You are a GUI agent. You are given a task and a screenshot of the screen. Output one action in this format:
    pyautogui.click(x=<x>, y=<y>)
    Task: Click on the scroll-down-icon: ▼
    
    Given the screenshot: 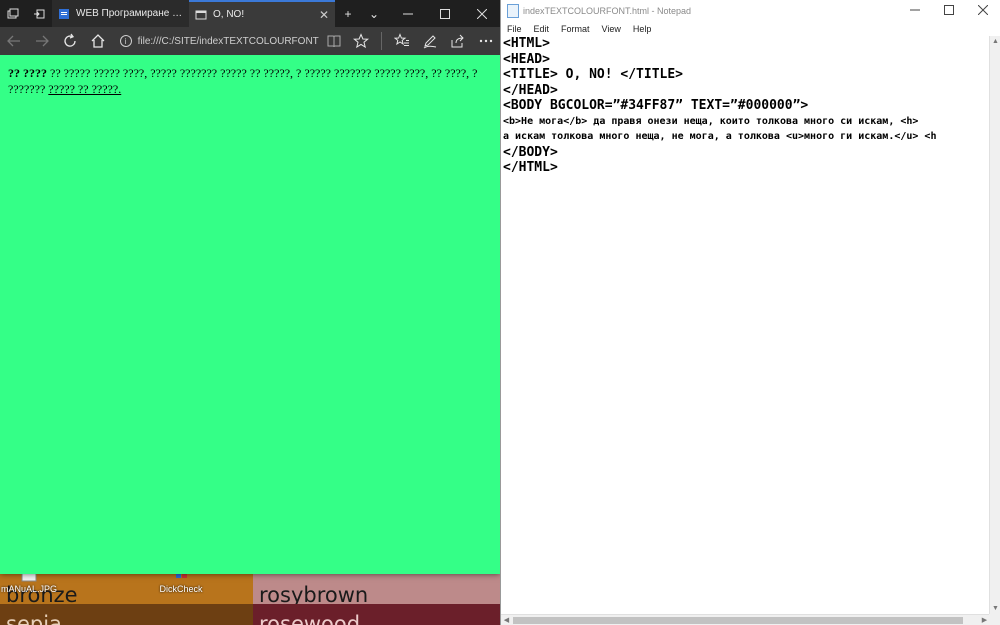 What is the action you would take?
    pyautogui.click(x=995, y=608)
    